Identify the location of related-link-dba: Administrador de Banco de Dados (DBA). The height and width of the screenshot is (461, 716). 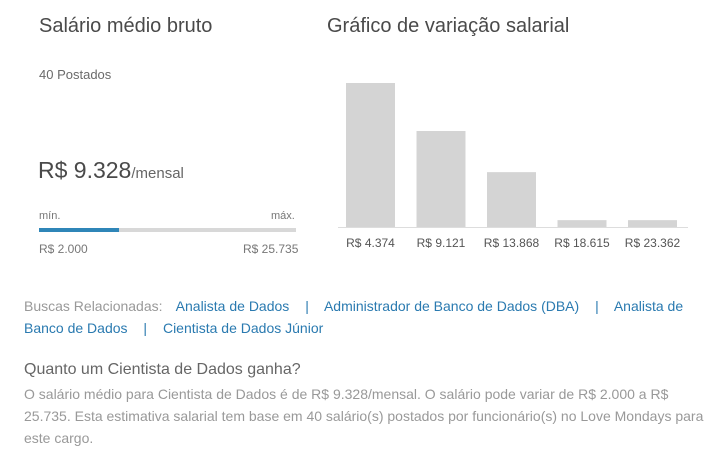
(451, 306).